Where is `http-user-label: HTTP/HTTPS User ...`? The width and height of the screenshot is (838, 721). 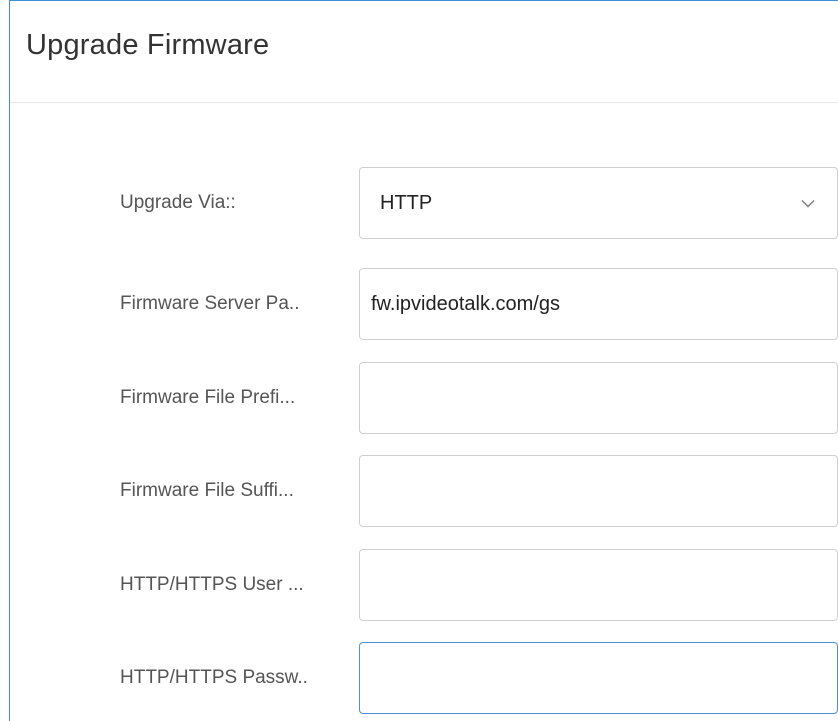
http-user-label: HTTP/HTTPS User ... is located at coordinates (212, 584).